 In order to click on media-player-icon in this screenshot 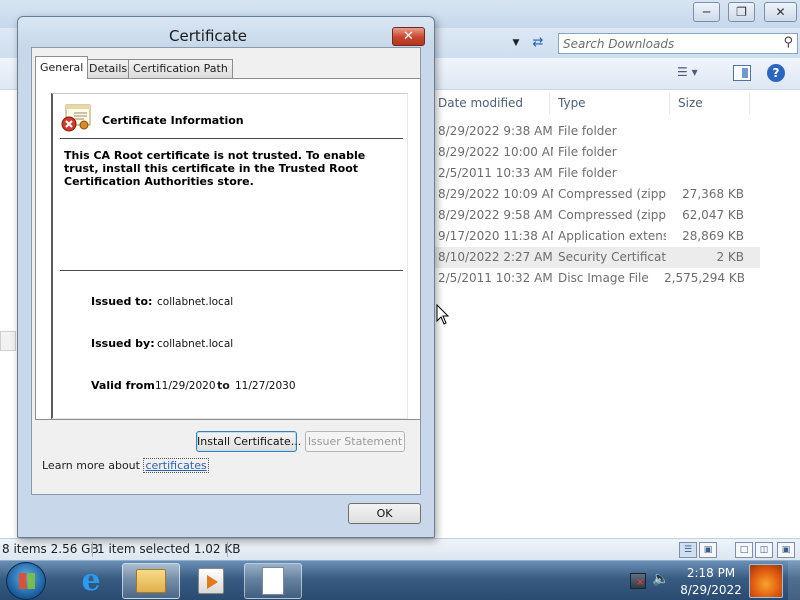, I will do `click(211, 581)`.